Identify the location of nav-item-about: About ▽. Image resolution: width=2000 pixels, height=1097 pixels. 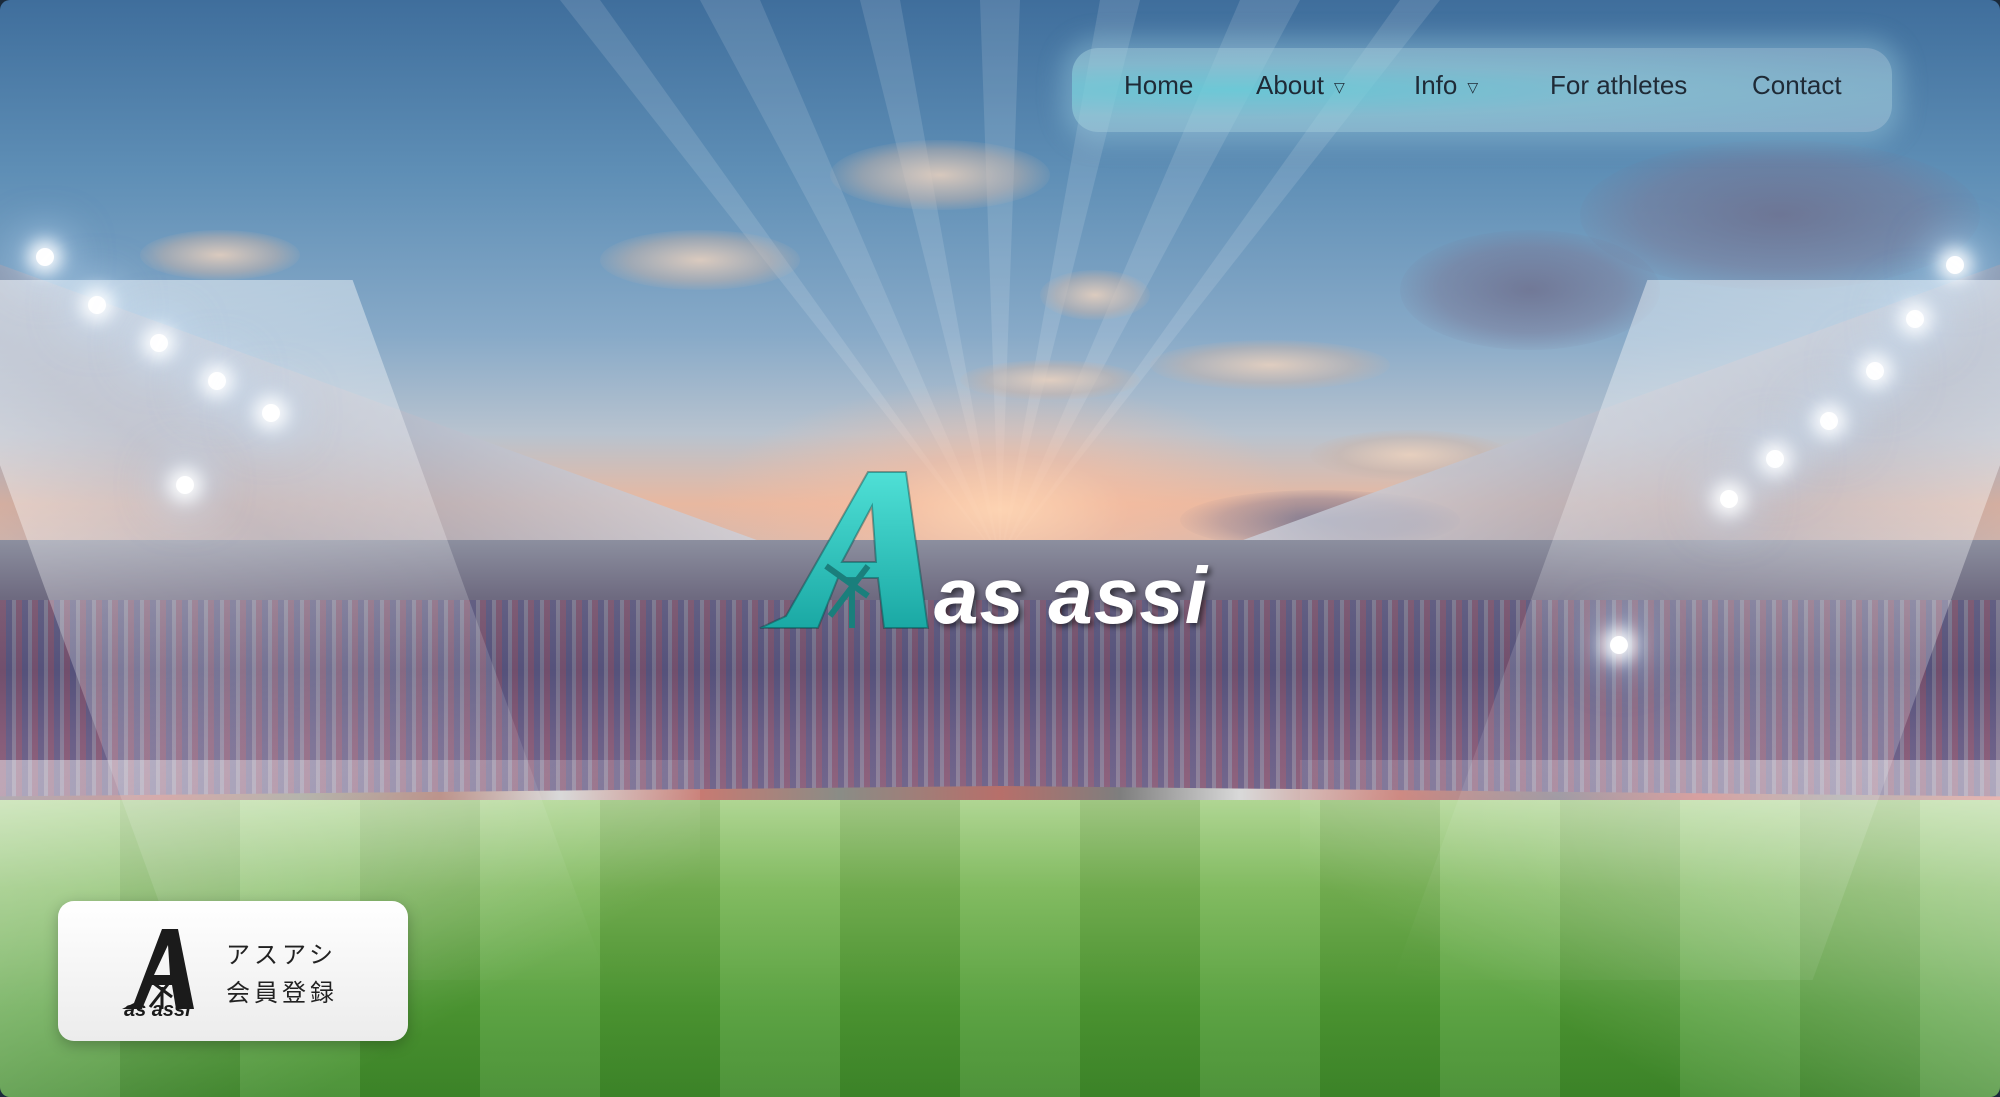
(1300, 85).